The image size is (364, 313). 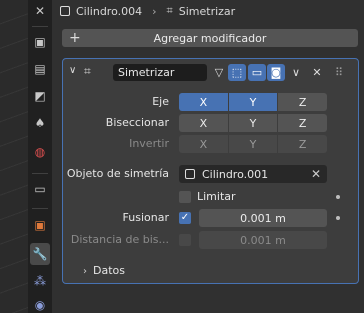 I want to click on mirror-object-value: Cilindro.001, so click(x=235, y=174).